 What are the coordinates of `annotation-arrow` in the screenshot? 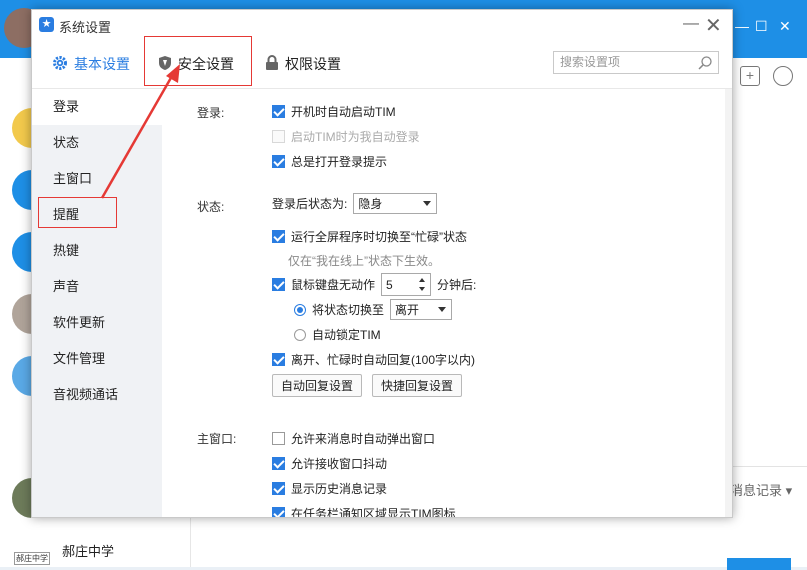 It's located at (140, 131).